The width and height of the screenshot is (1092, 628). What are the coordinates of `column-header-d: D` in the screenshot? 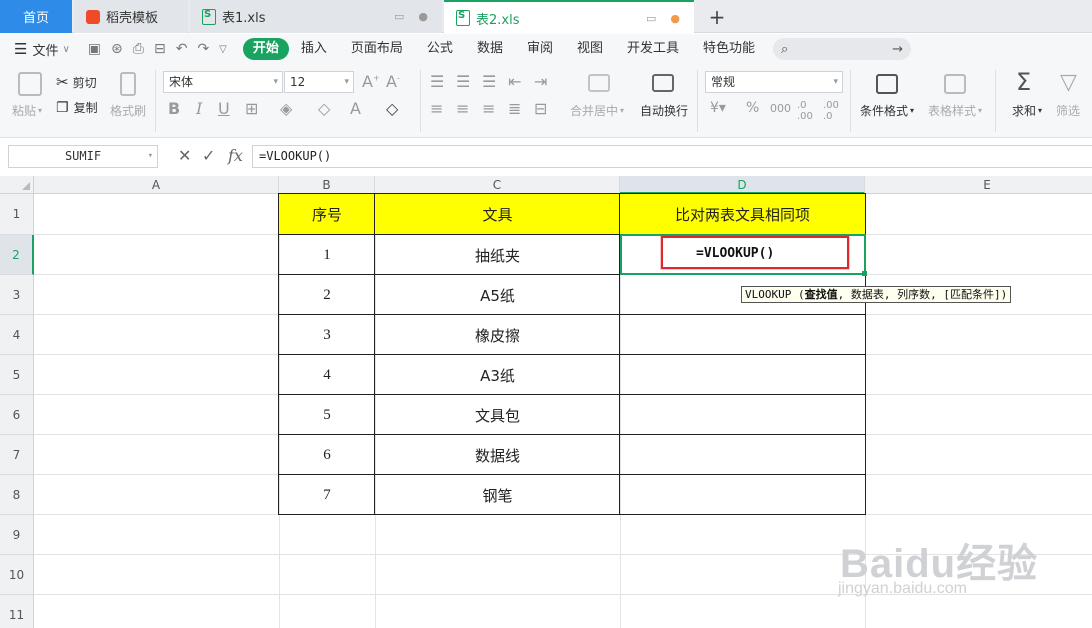 It's located at (742, 185).